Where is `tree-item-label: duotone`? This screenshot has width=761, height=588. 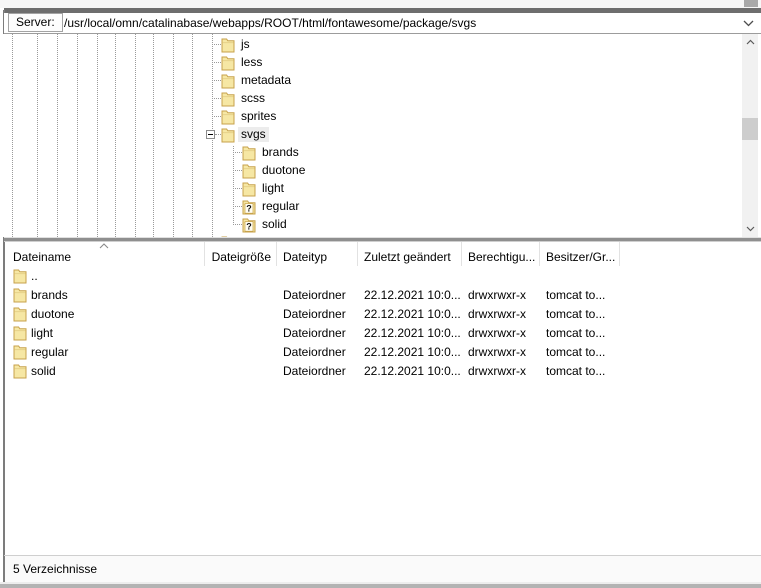
tree-item-label: duotone is located at coordinates (283, 170).